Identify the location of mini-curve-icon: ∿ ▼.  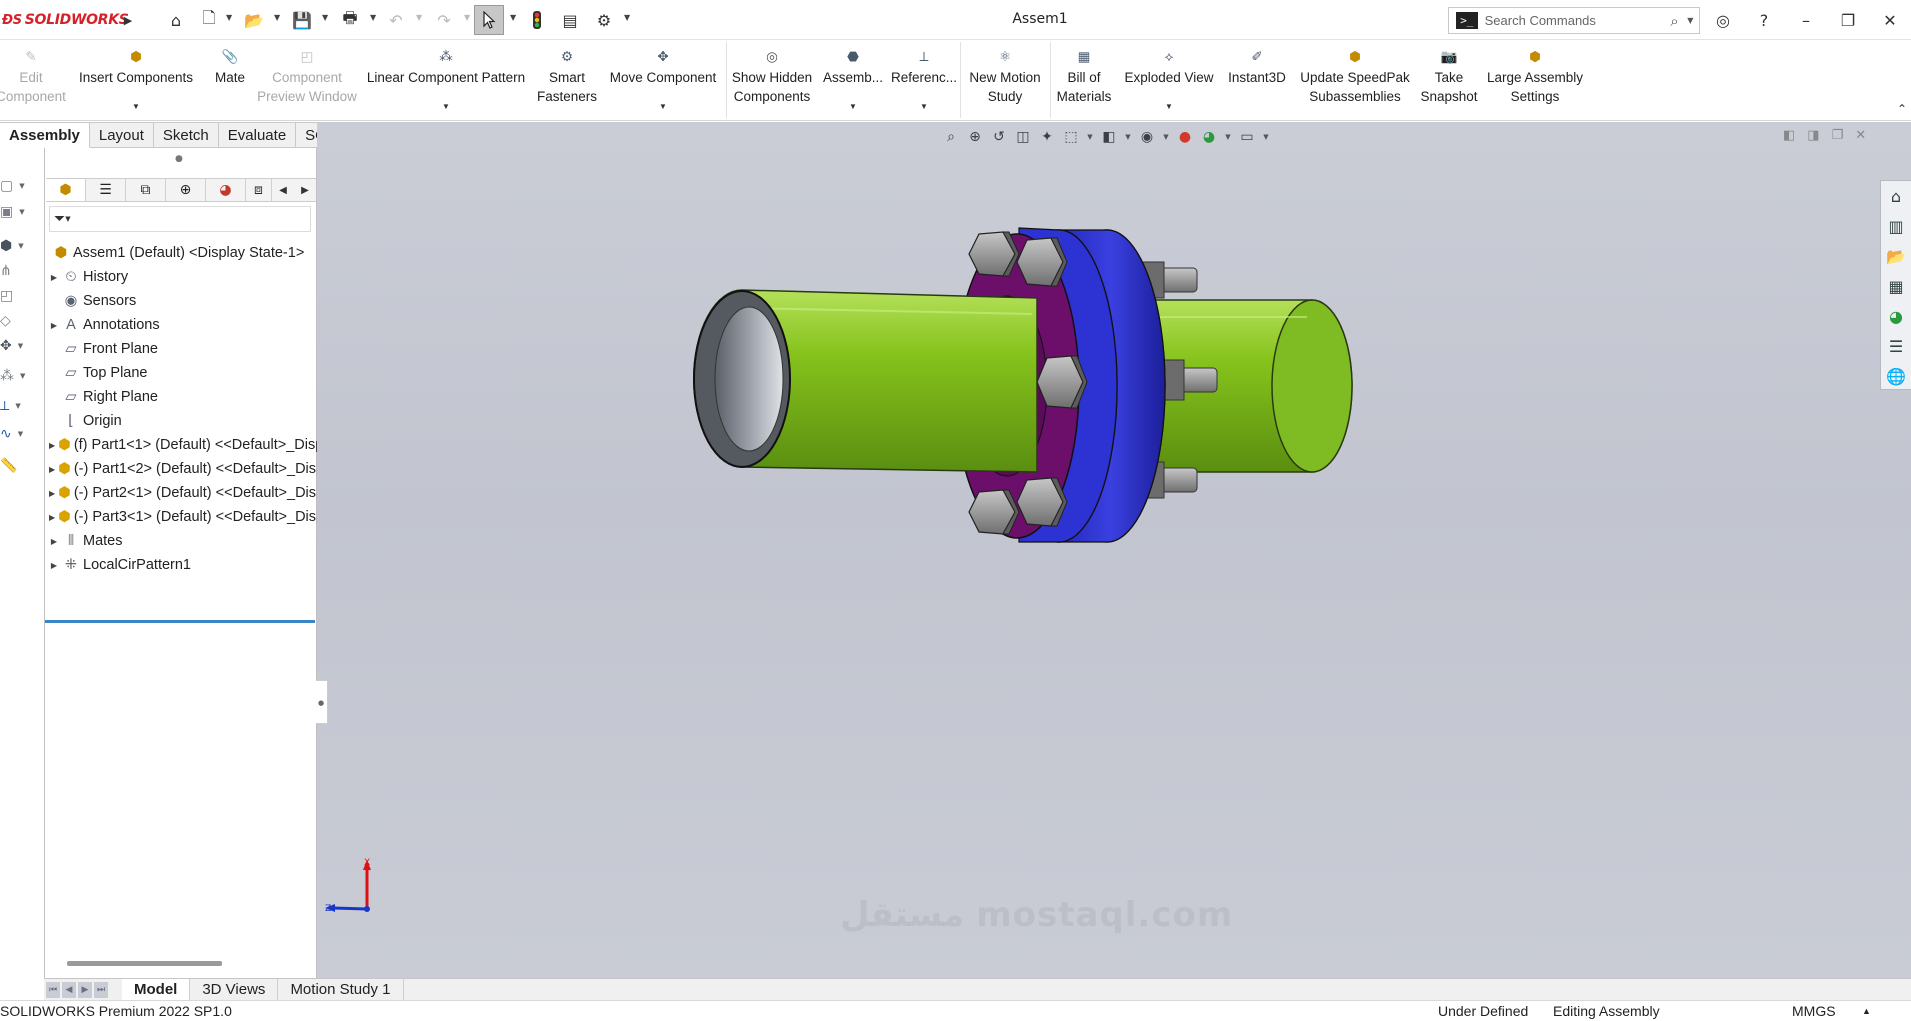
(20, 434).